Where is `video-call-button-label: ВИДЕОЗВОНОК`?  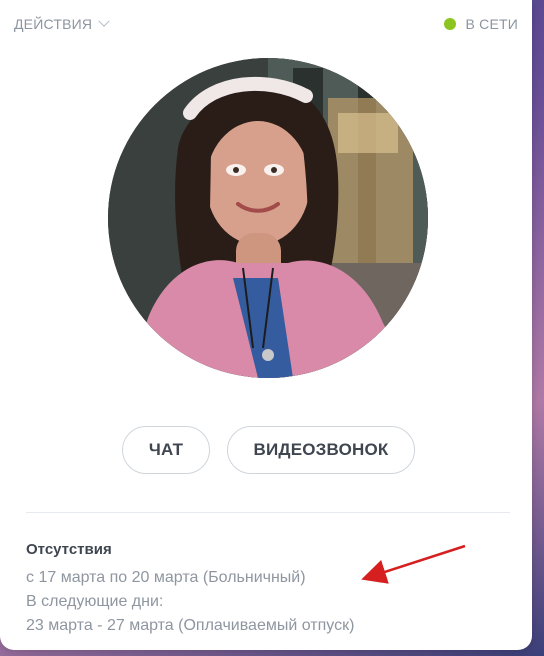
video-call-button-label: ВИДЕОЗВОНОК is located at coordinates (321, 449).